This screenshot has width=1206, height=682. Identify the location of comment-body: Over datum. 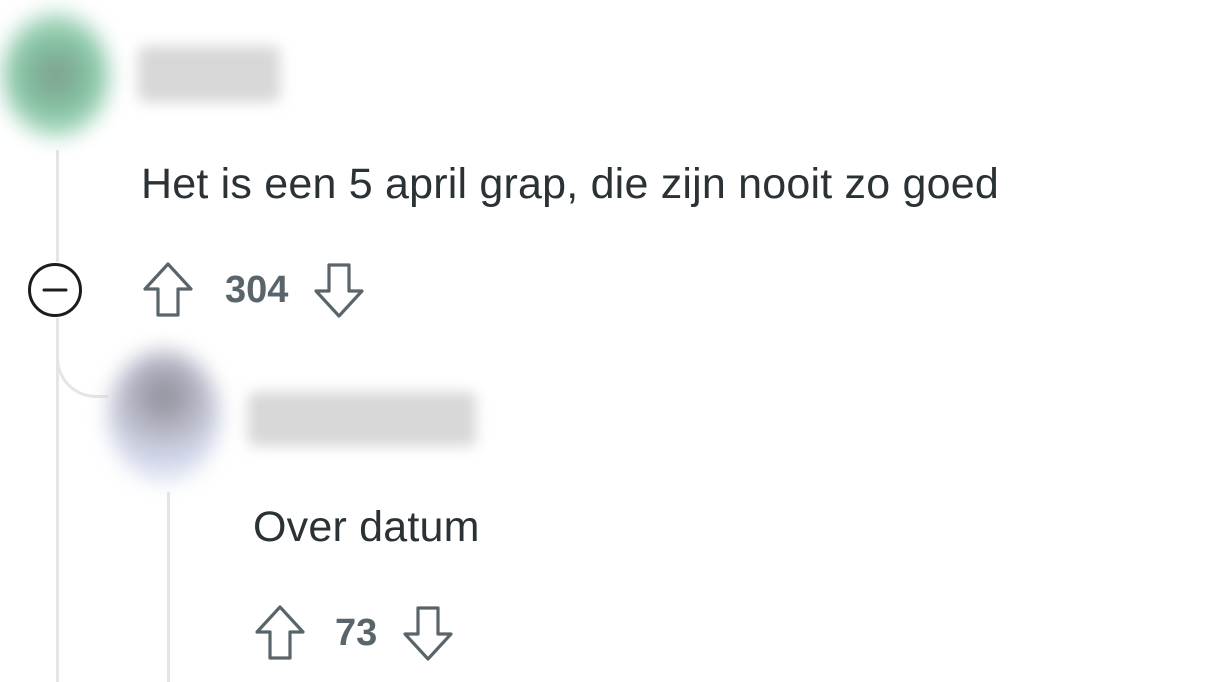
(366, 527).